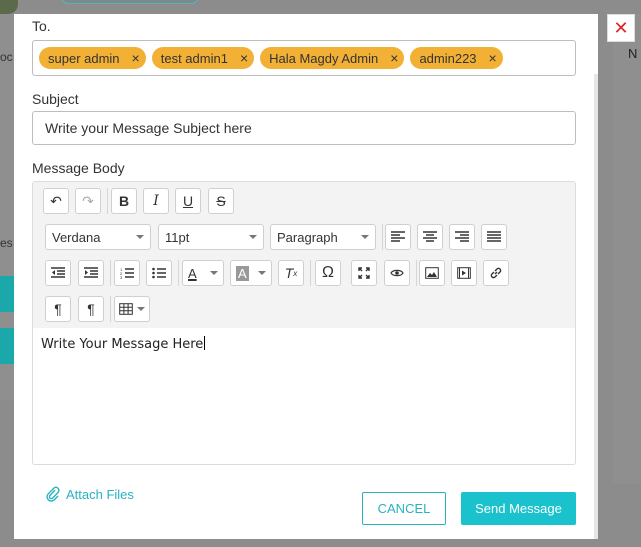 The width and height of the screenshot is (641, 547). I want to click on recipient-chip: test admin1 ×, so click(203, 58).